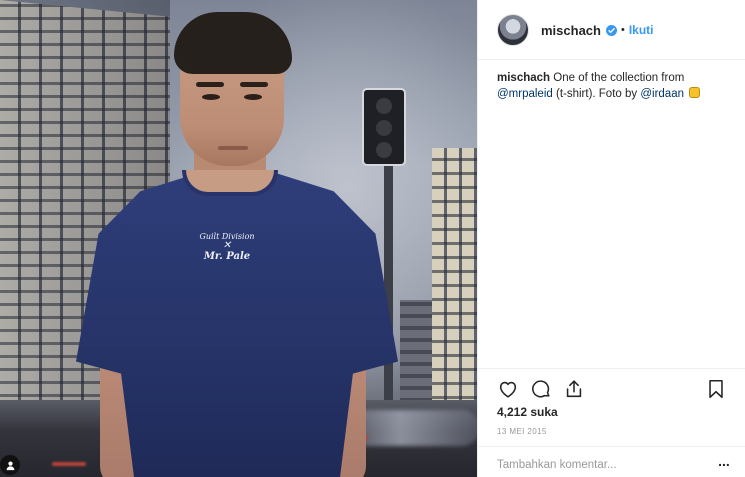  Describe the element at coordinates (571, 30) in the screenshot. I see `username-link: mischach` at that location.